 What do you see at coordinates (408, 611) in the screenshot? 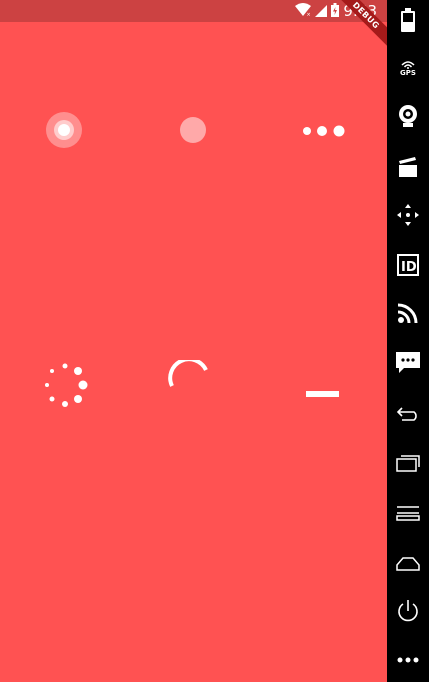
I see `power-icon` at bounding box center [408, 611].